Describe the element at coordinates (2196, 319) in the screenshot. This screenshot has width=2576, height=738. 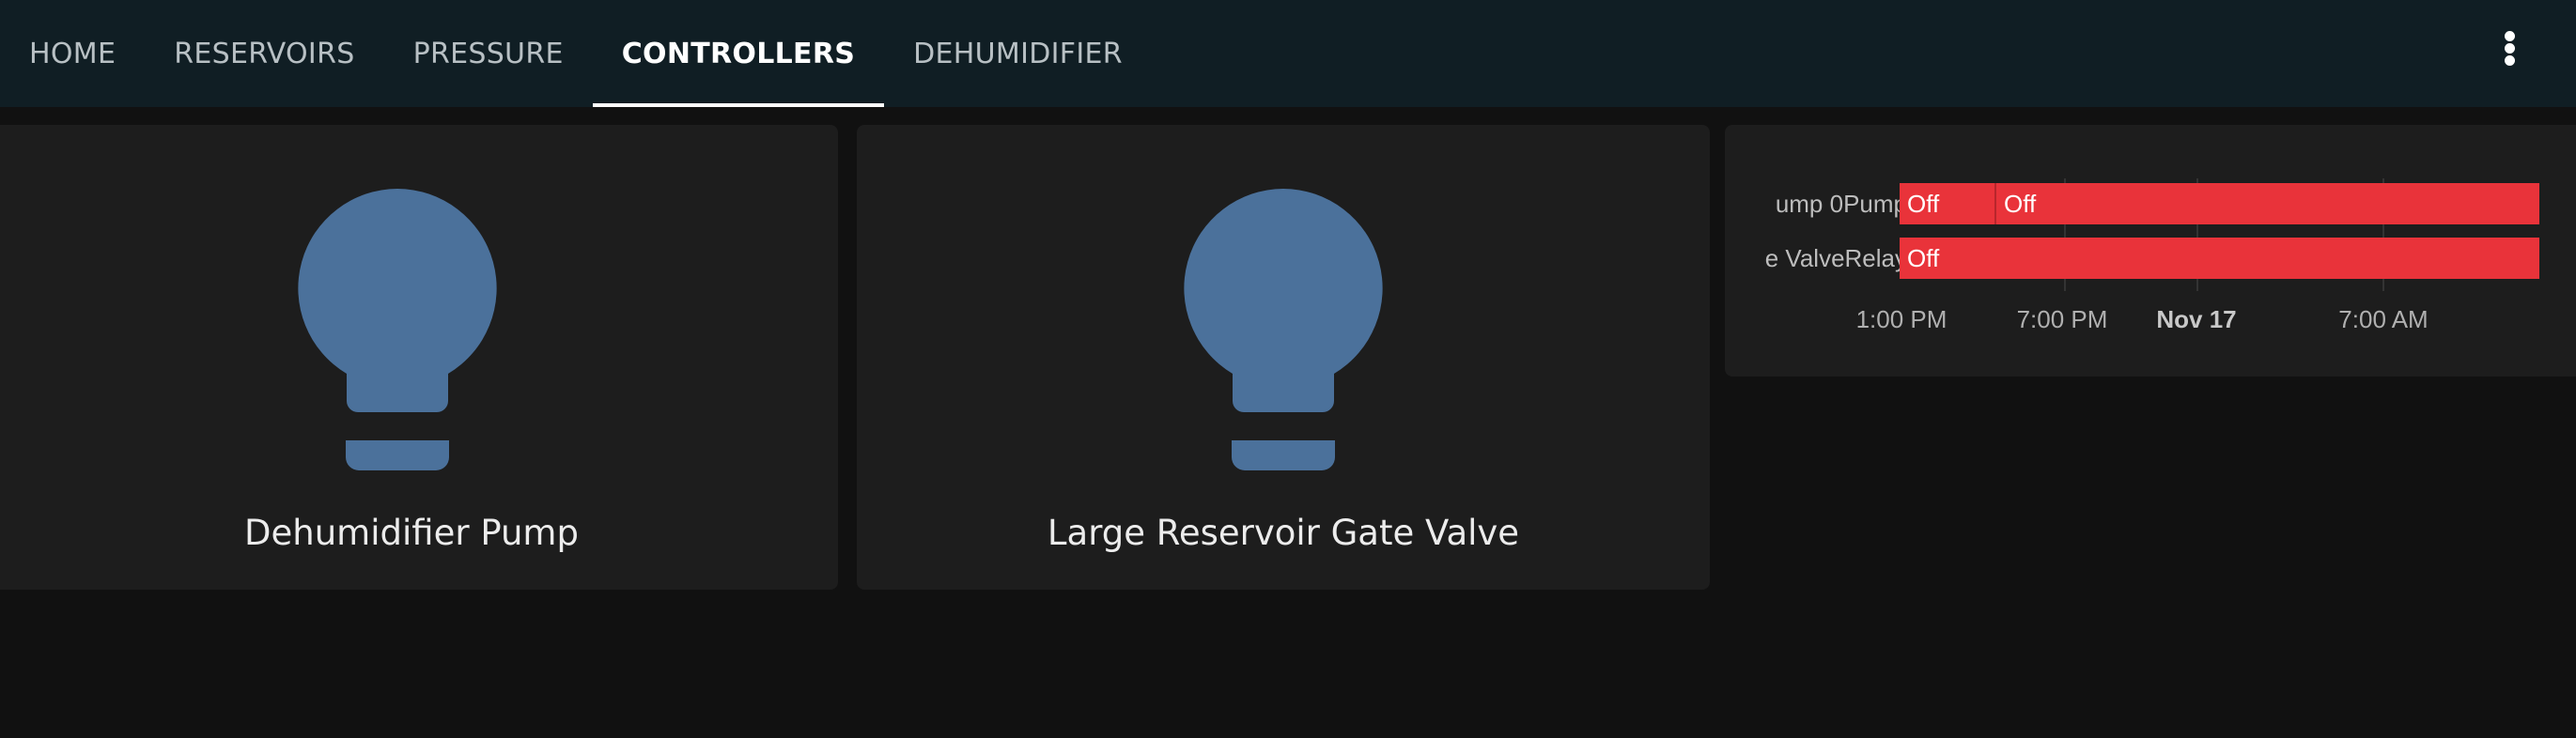
I see `axis-tick-label: Nov 17` at that location.